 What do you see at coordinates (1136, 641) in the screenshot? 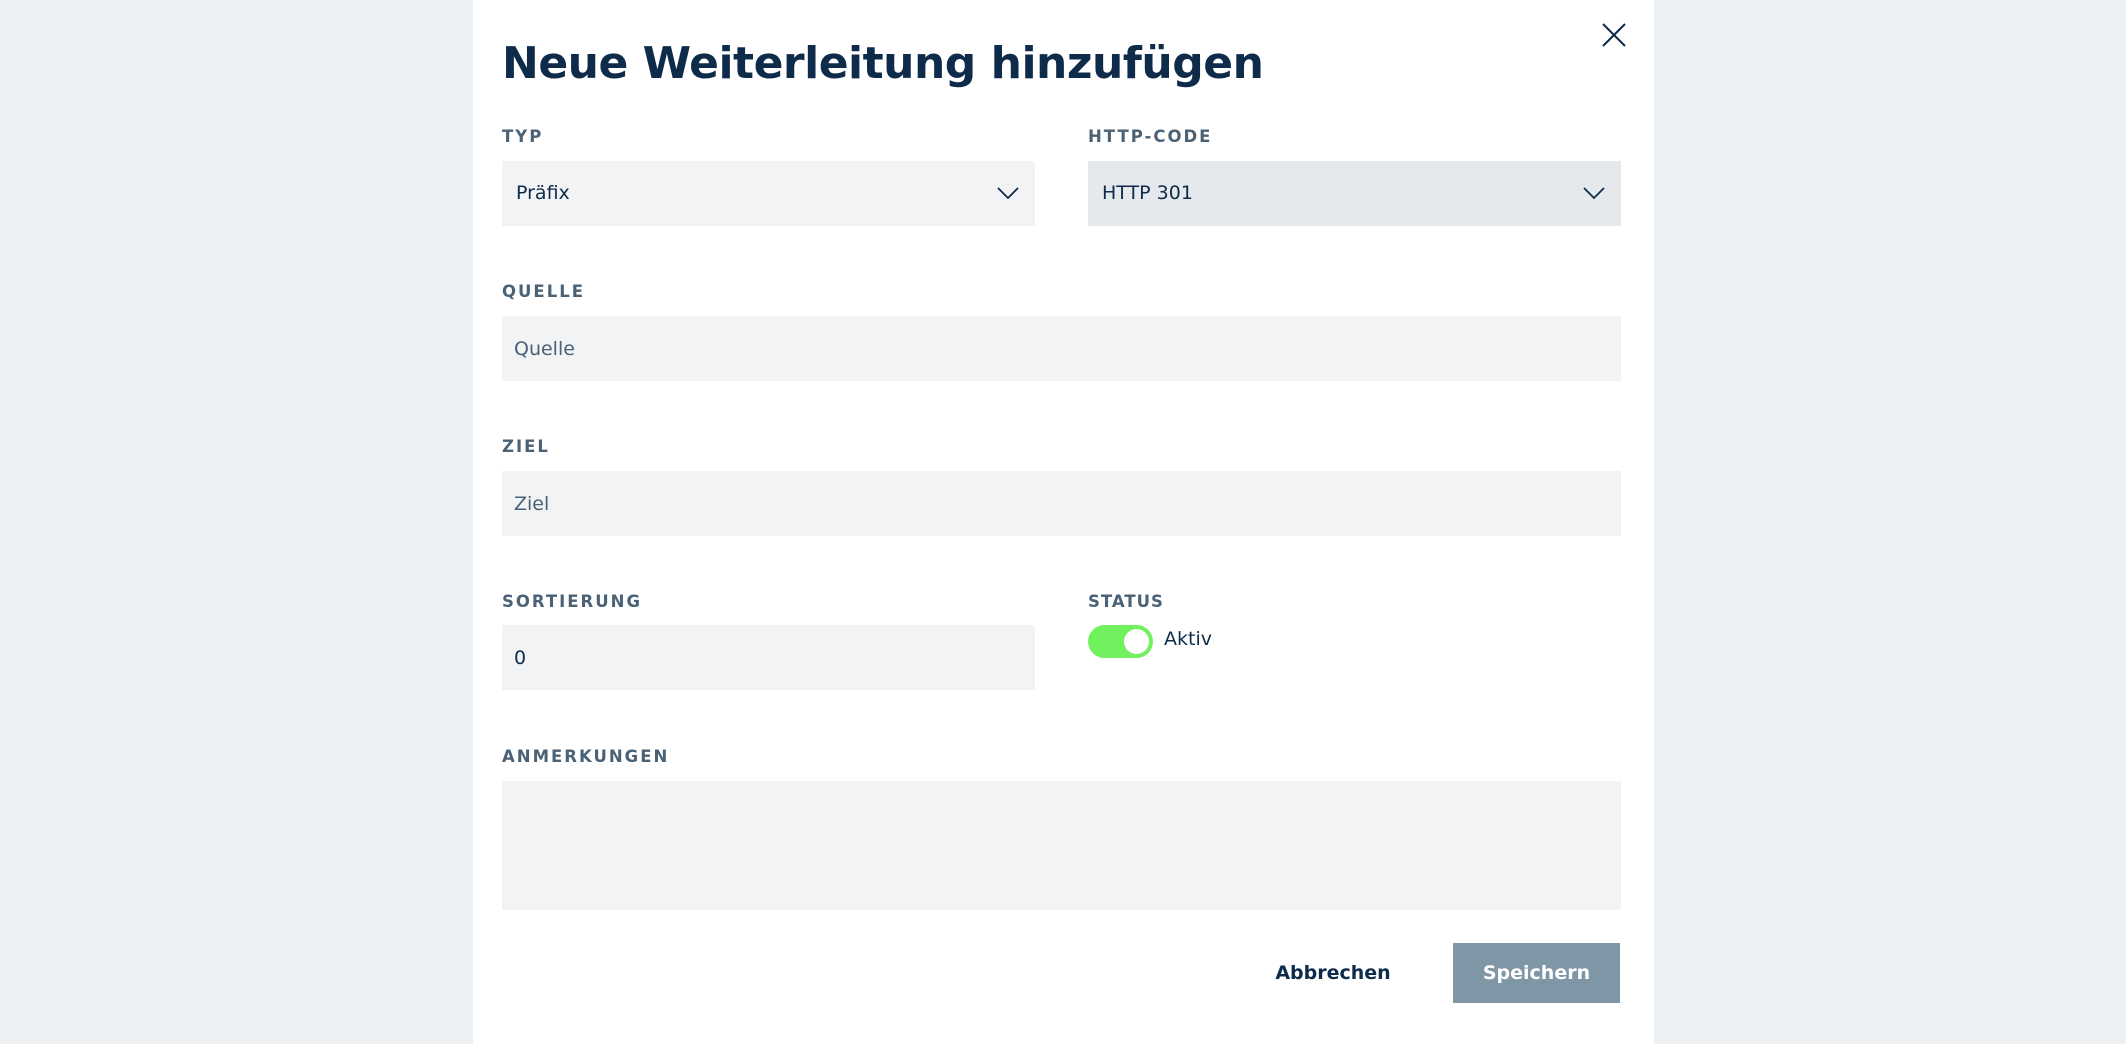
I see `toggle-knob` at bounding box center [1136, 641].